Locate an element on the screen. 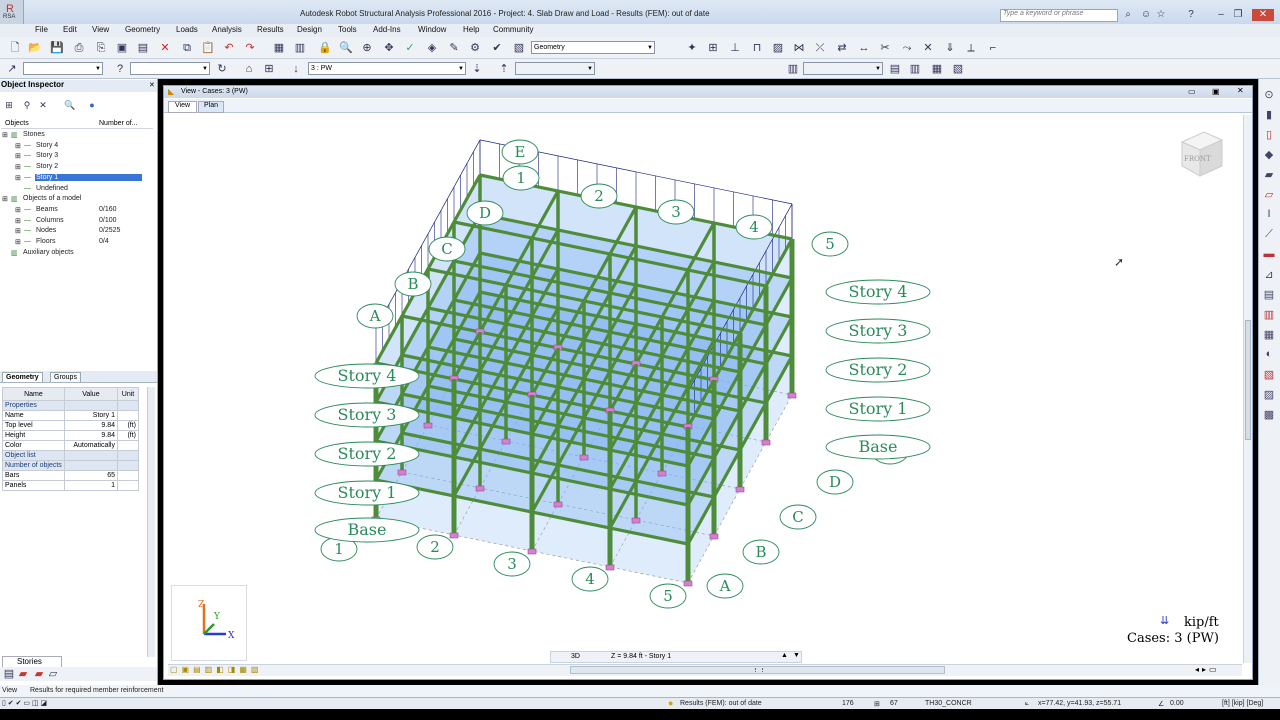 The height and width of the screenshot is (720, 1280). right-tool-icon: ◆ is located at coordinates (1269, 156).